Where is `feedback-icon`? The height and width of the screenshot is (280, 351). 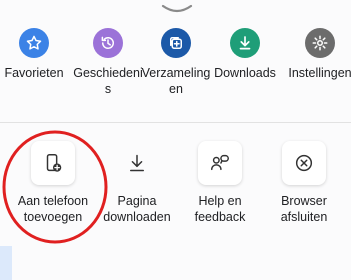
feedback-icon is located at coordinates (220, 162).